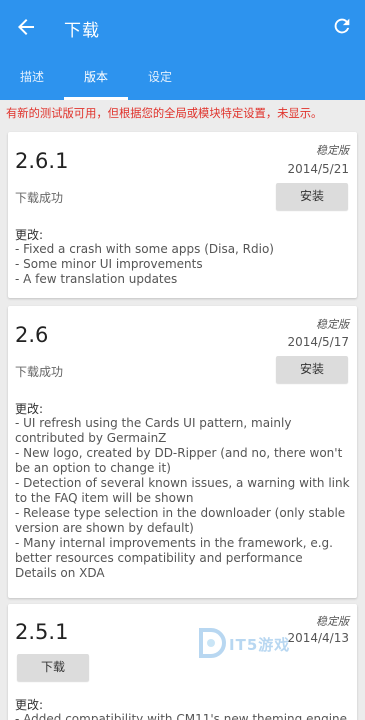 This screenshot has height=720, width=365. What do you see at coordinates (42, 632) in the screenshot?
I see `version-number: 2.5.1` at bounding box center [42, 632].